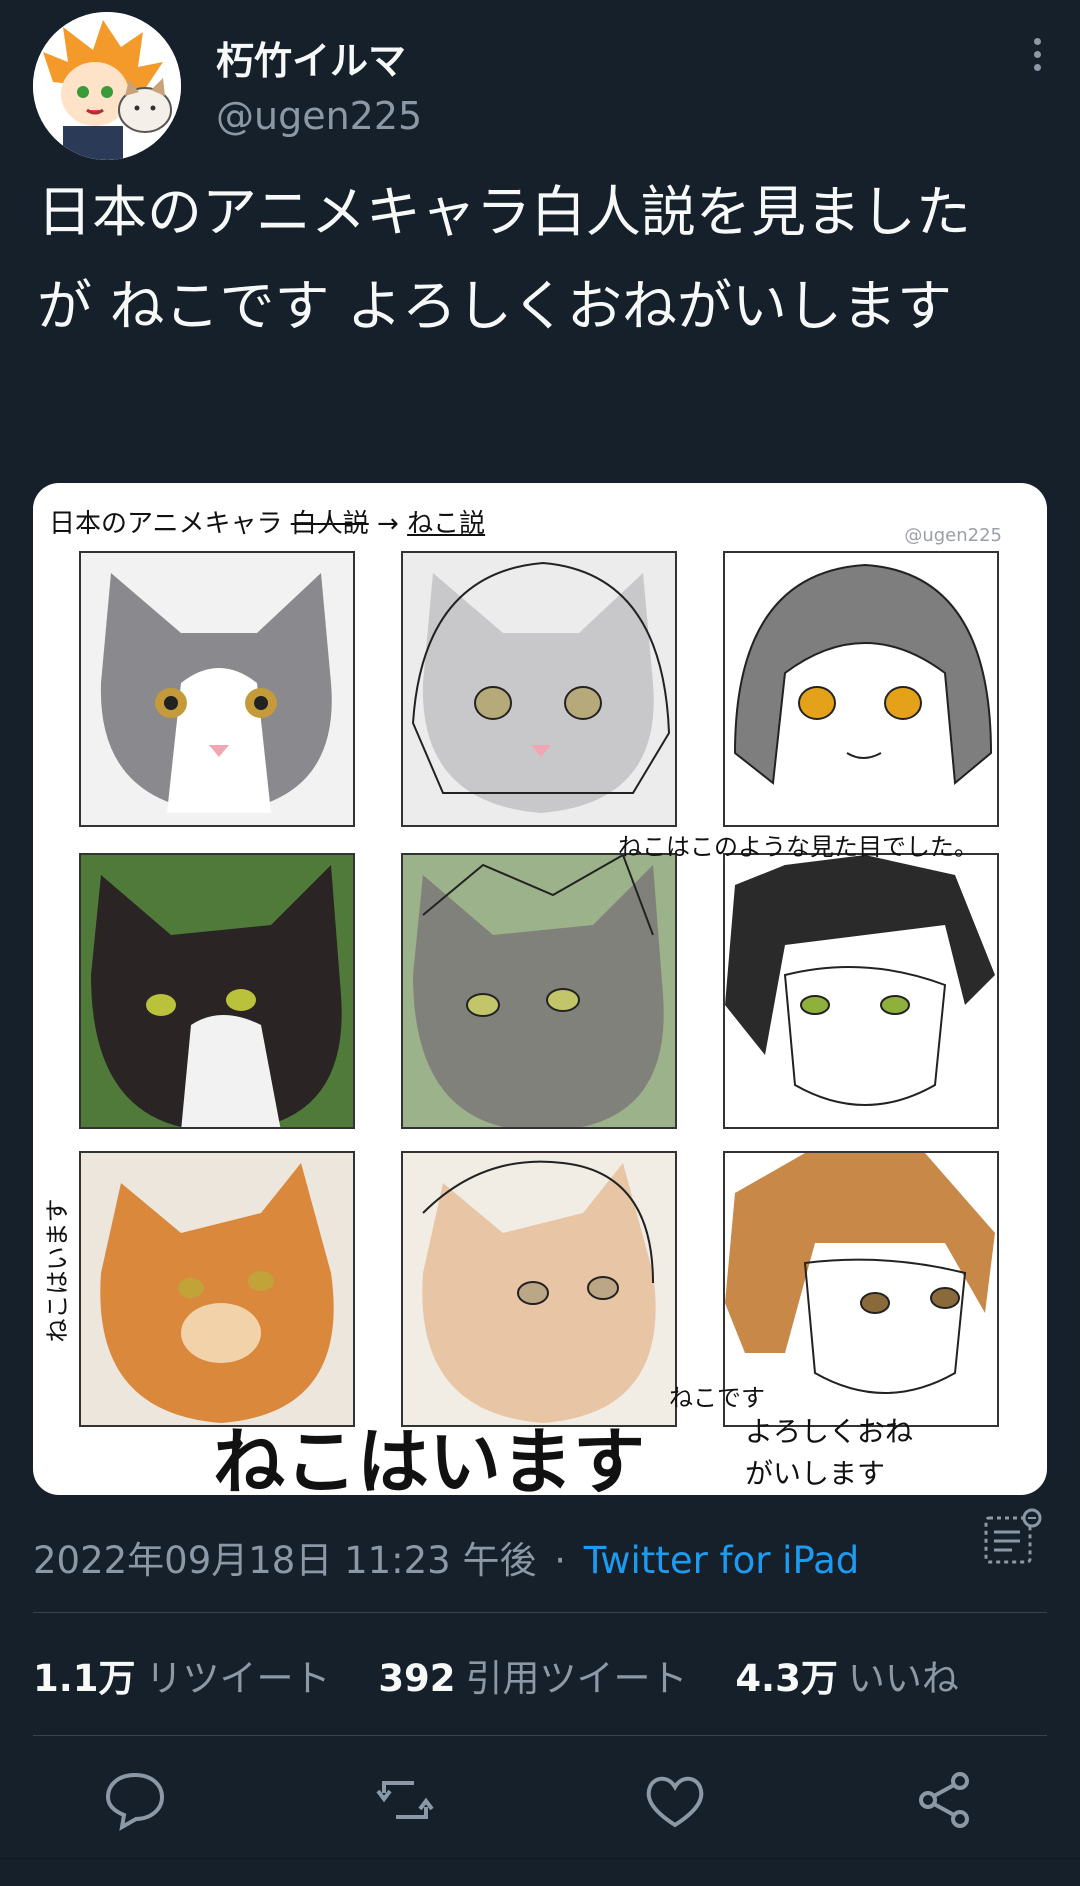 This screenshot has height=1886, width=1080. I want to click on tweet-text: 日本のアニメキャラ白人説を見ました が ねこです よろしくおねがいします, so click(513, 259).